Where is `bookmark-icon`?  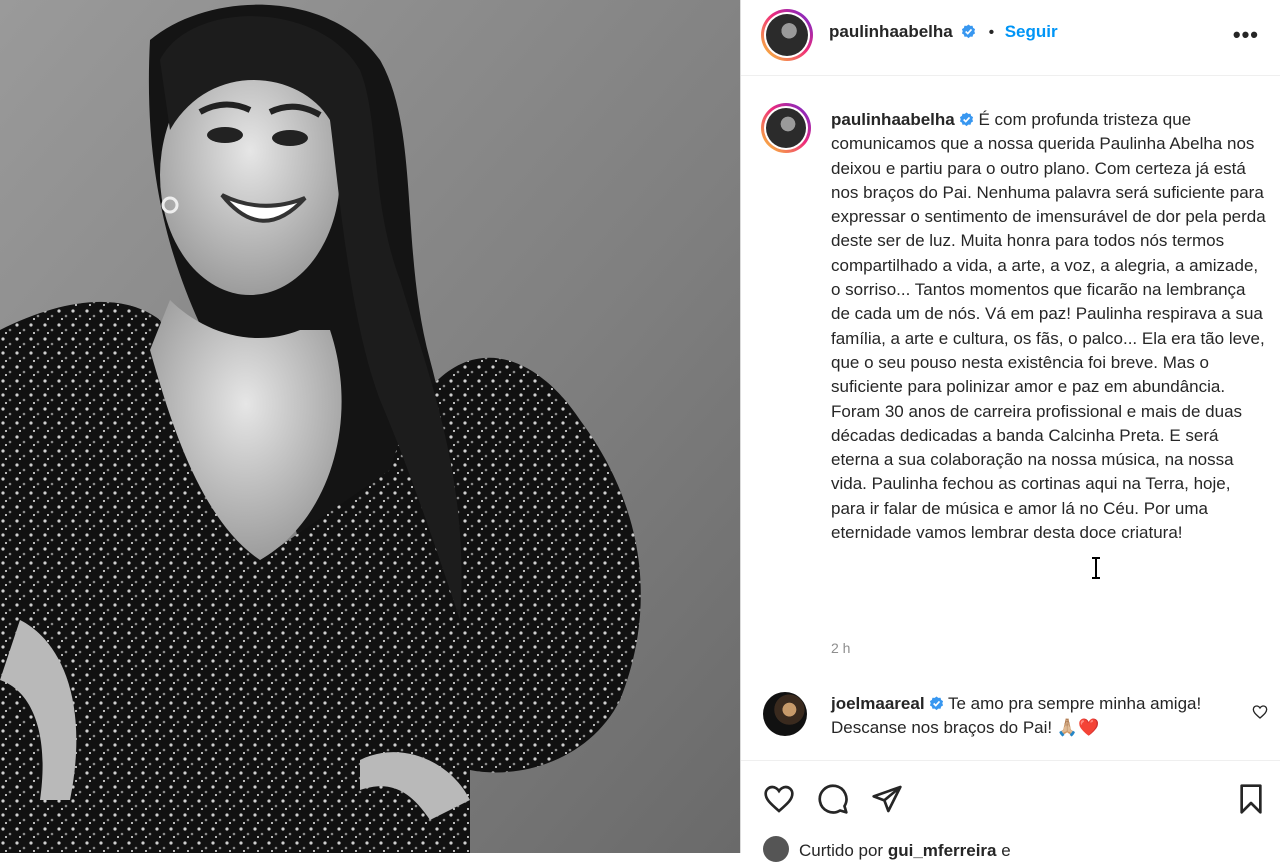
bookmark-icon is located at coordinates (1251, 799).